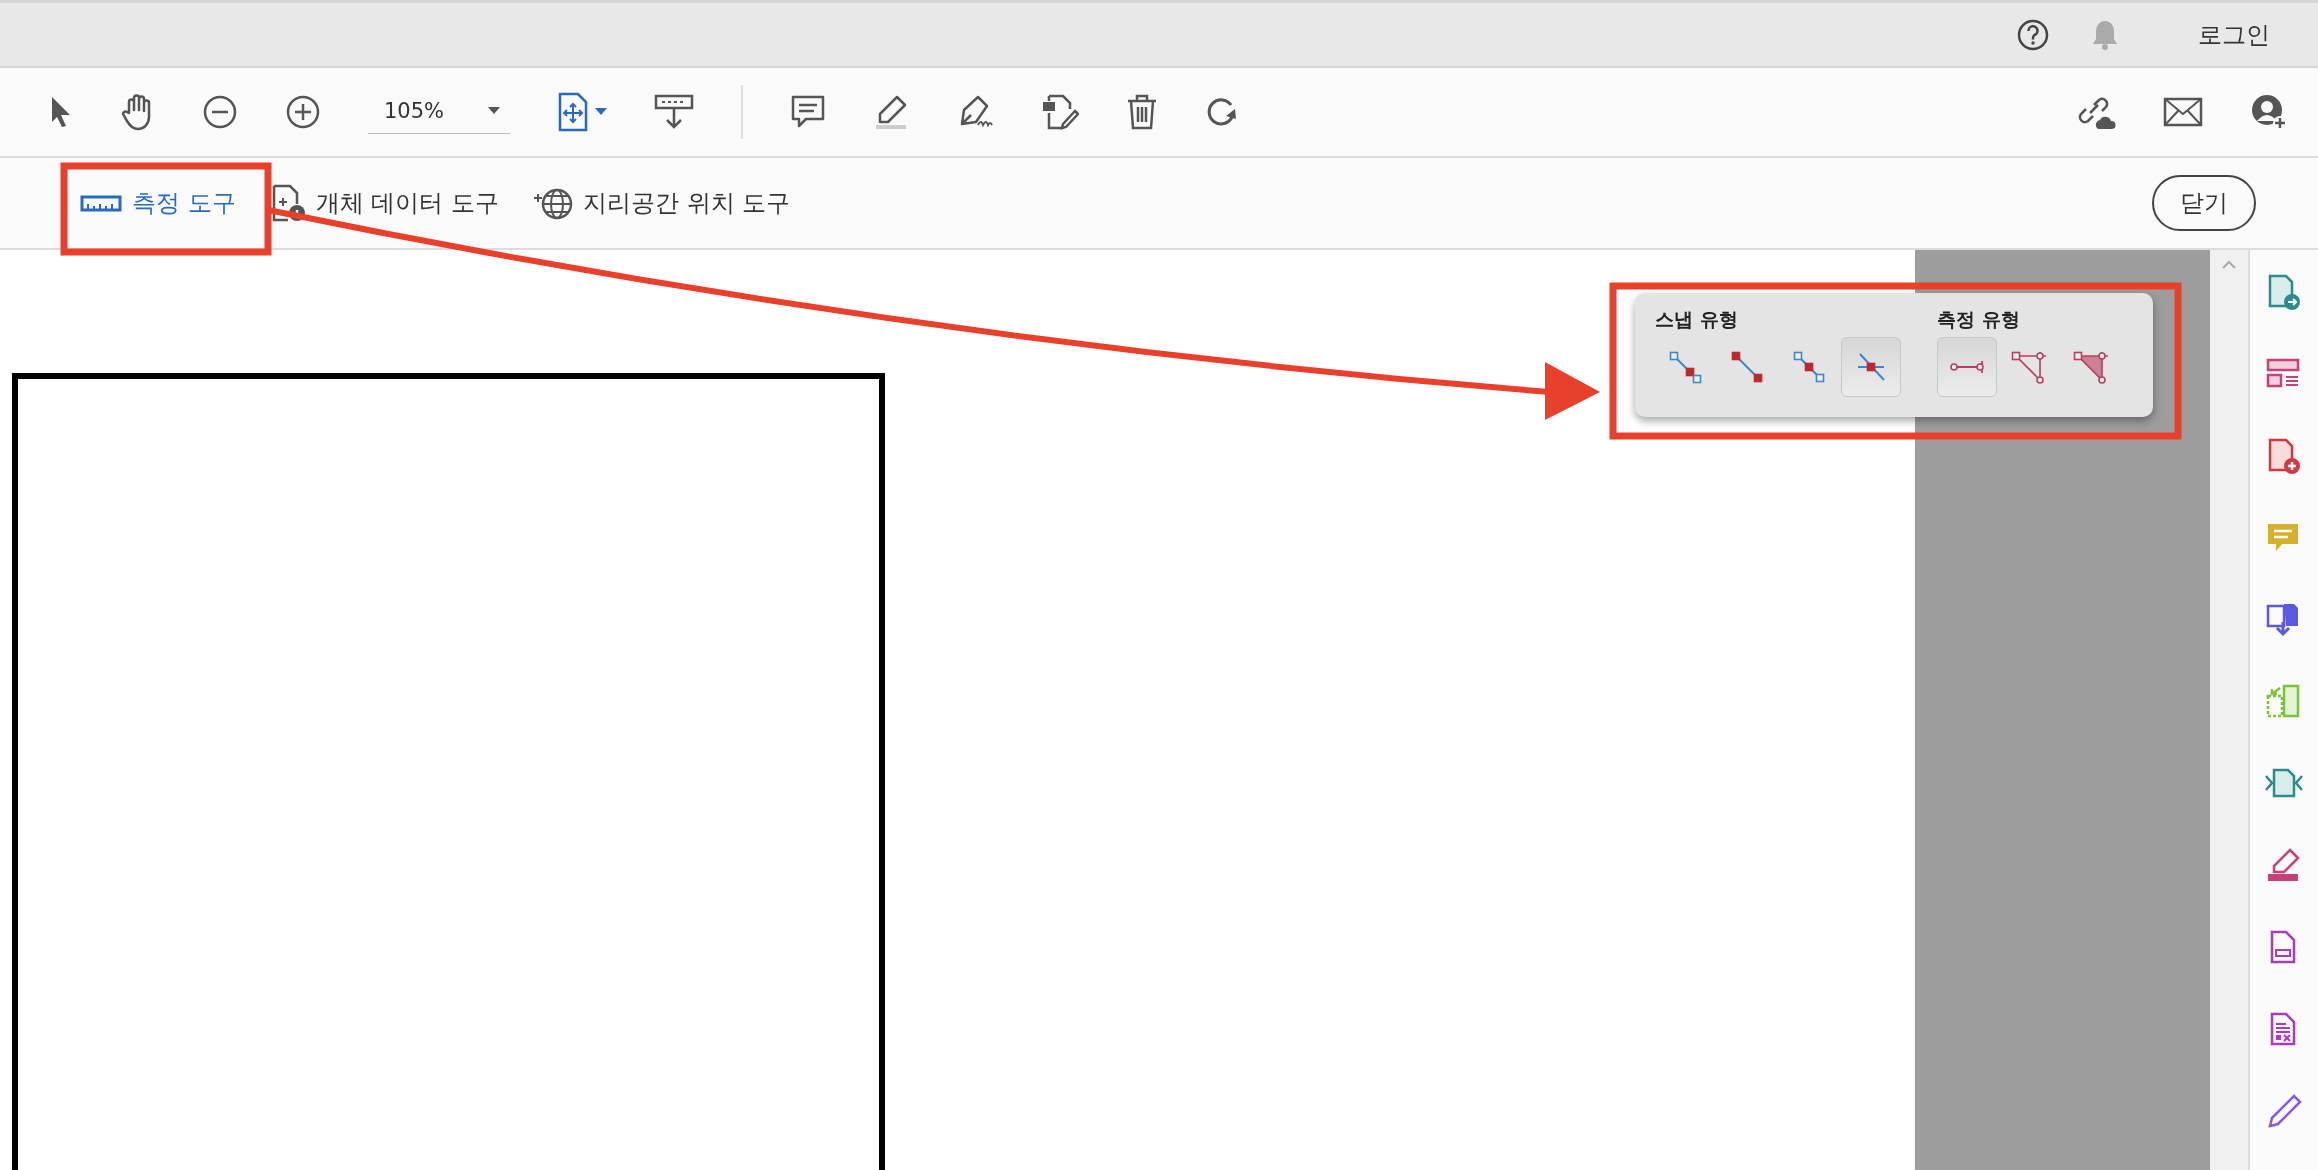 Image resolution: width=2318 pixels, height=1170 pixels. Describe the element at coordinates (303, 112) in the screenshot. I see `zoom-in-icon` at that location.